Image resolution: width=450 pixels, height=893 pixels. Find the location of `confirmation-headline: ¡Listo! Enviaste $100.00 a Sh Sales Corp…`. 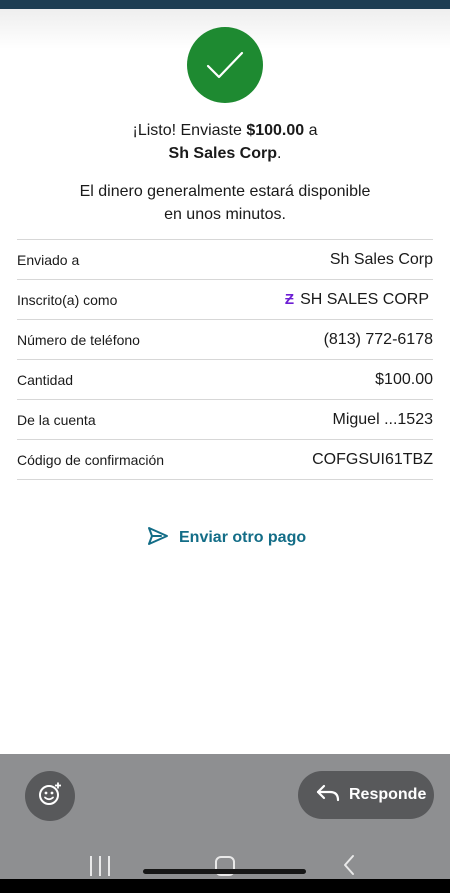

confirmation-headline: ¡Listo! Enviaste $100.00 a Sh Sales Corp… is located at coordinates (225, 142).